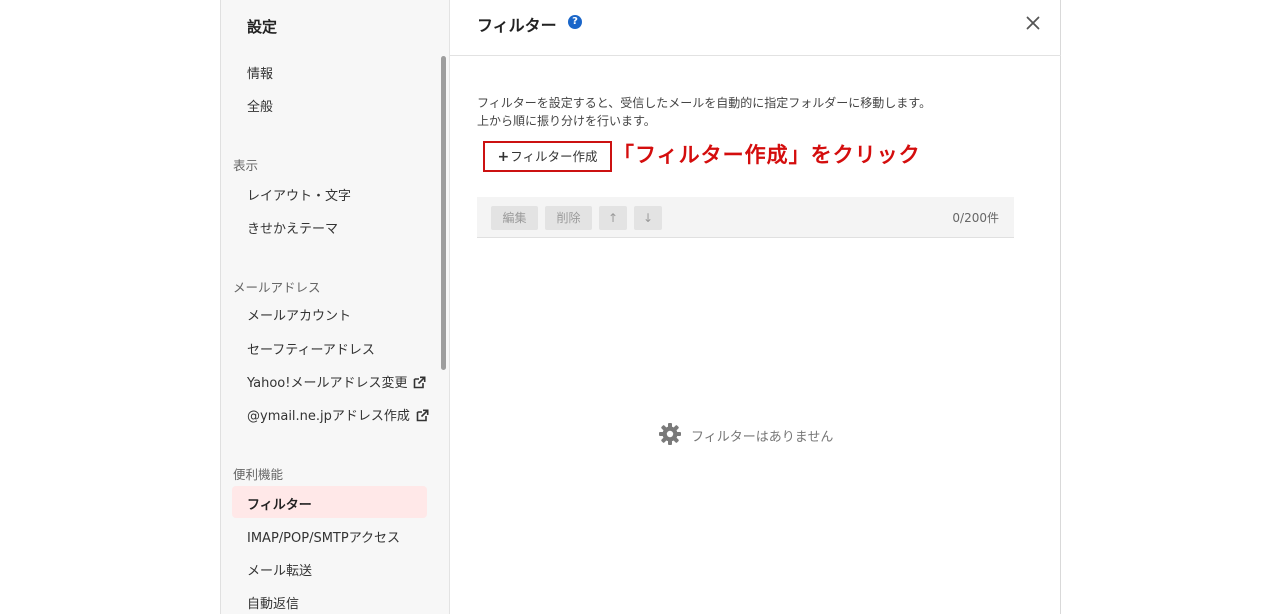  Describe the element at coordinates (767, 155) in the screenshot. I see `instruction-annotation: 「フィルター作成」をクリック` at that location.